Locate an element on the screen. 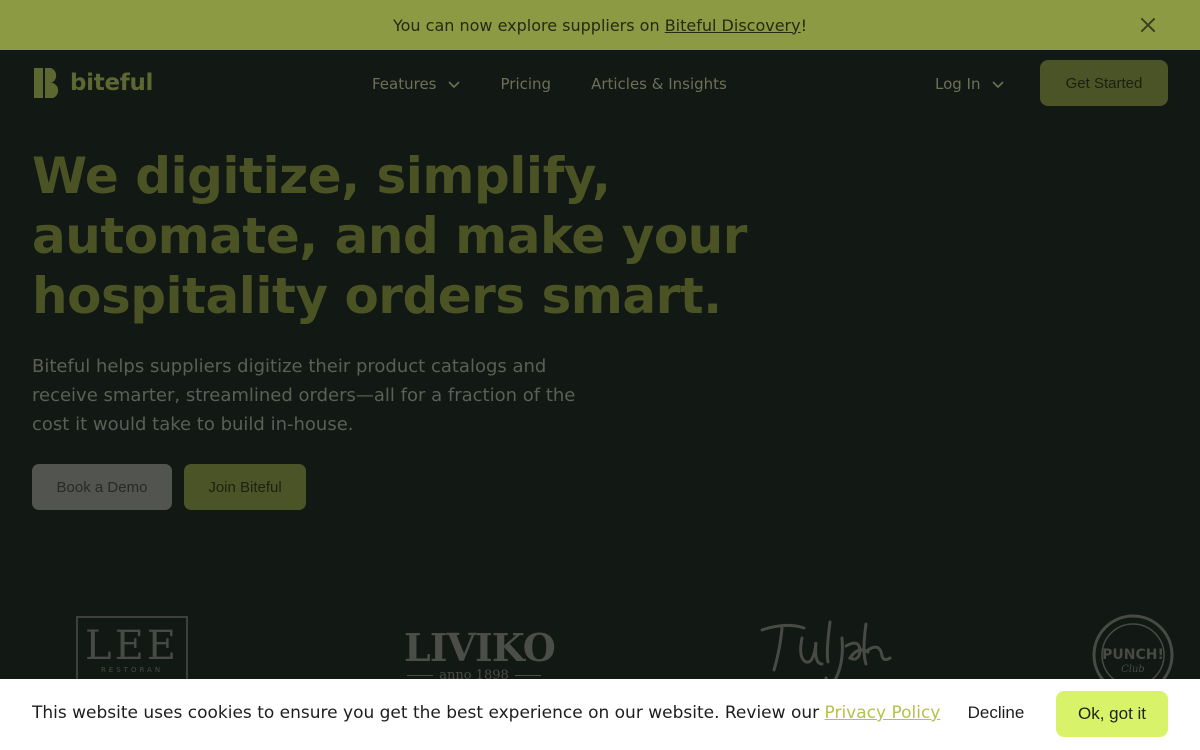  login-menu: Log In is located at coordinates (970, 84).